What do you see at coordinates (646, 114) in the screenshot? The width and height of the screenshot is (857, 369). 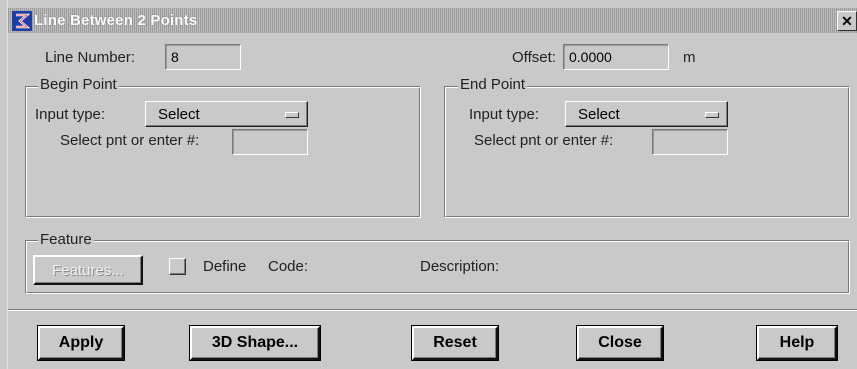 I see `end-input-type-dropdown: Select` at bounding box center [646, 114].